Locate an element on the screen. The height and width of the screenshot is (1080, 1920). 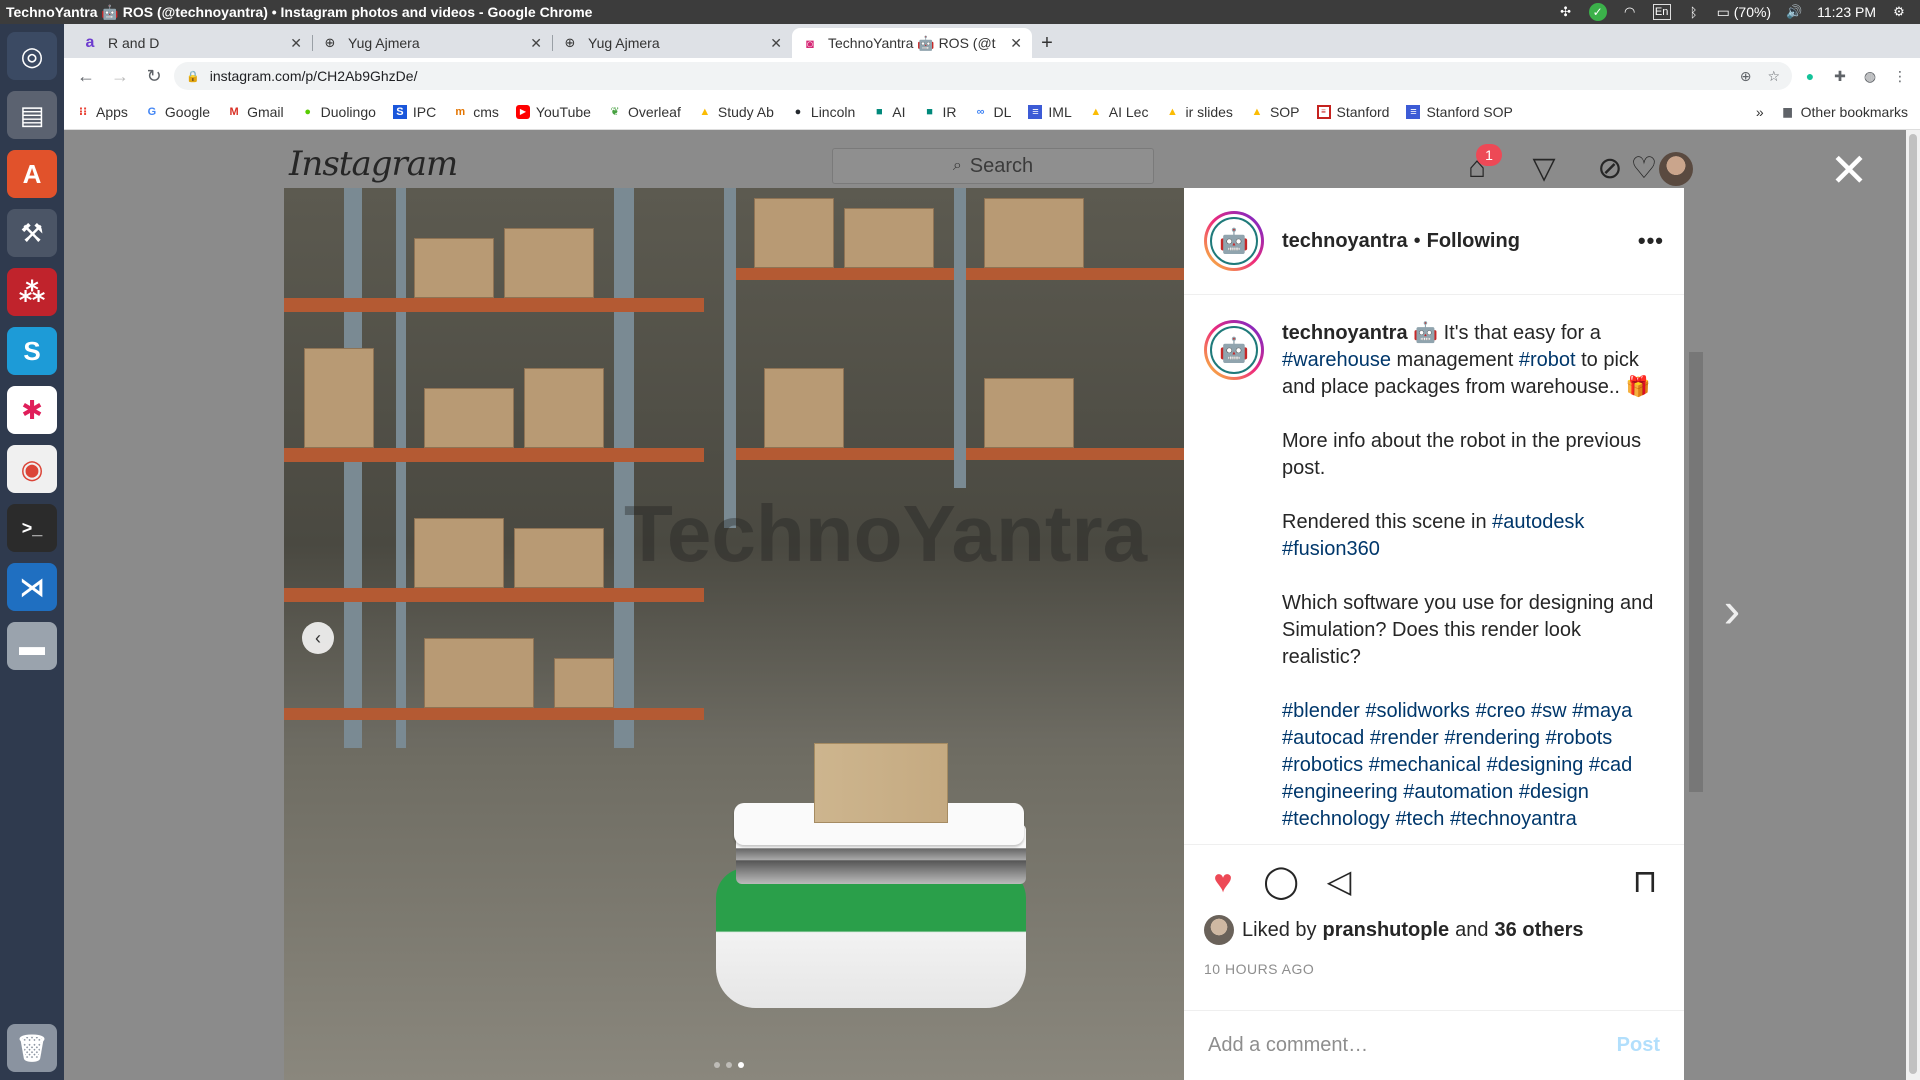
terminal-icon: >_ is located at coordinates (32, 528).